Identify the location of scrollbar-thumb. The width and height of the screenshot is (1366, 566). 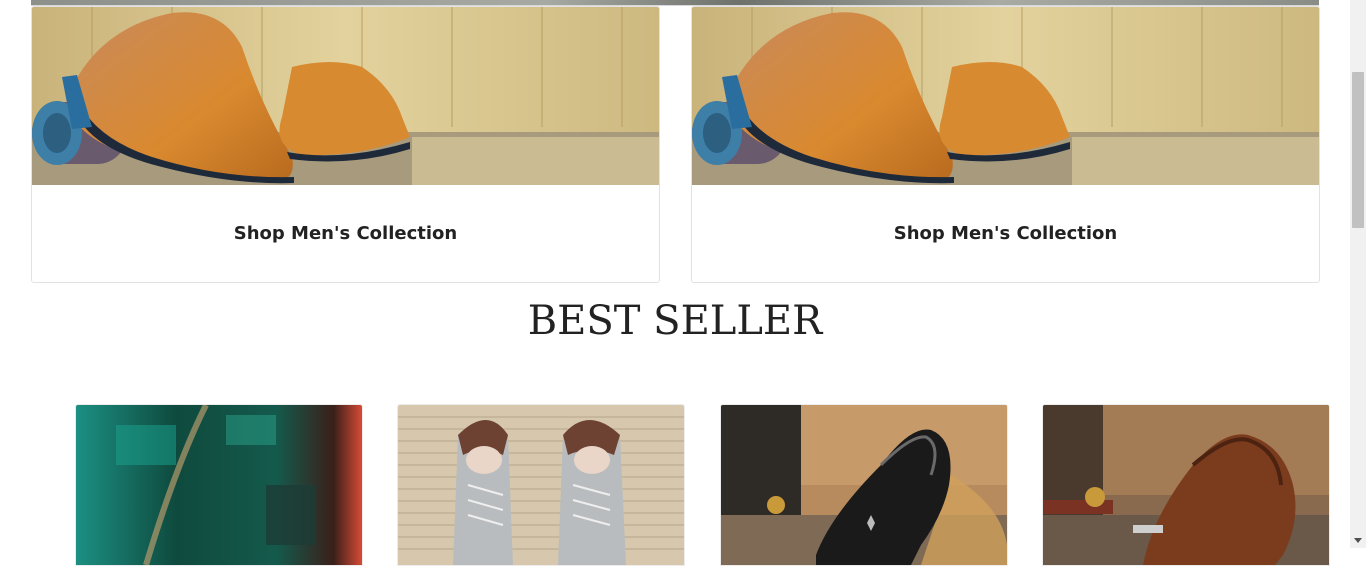
(1358, 150).